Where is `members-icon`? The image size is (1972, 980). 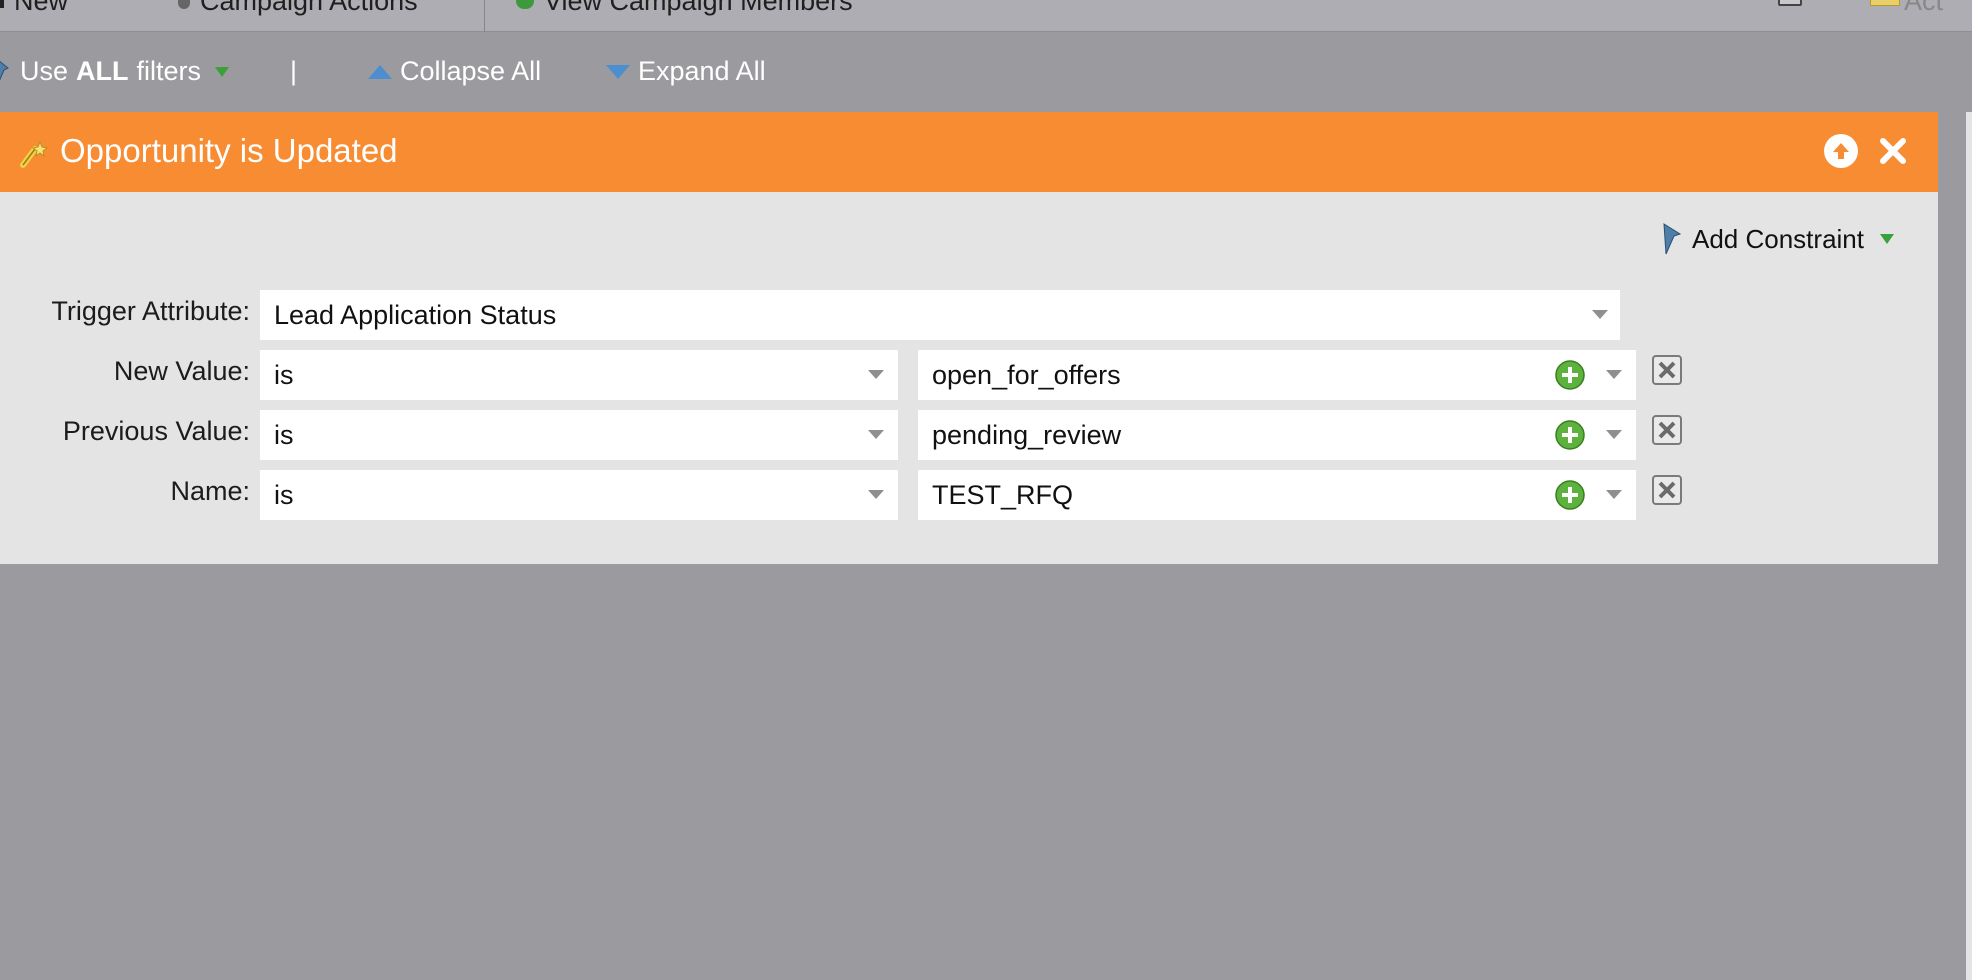
members-icon is located at coordinates (525, 4).